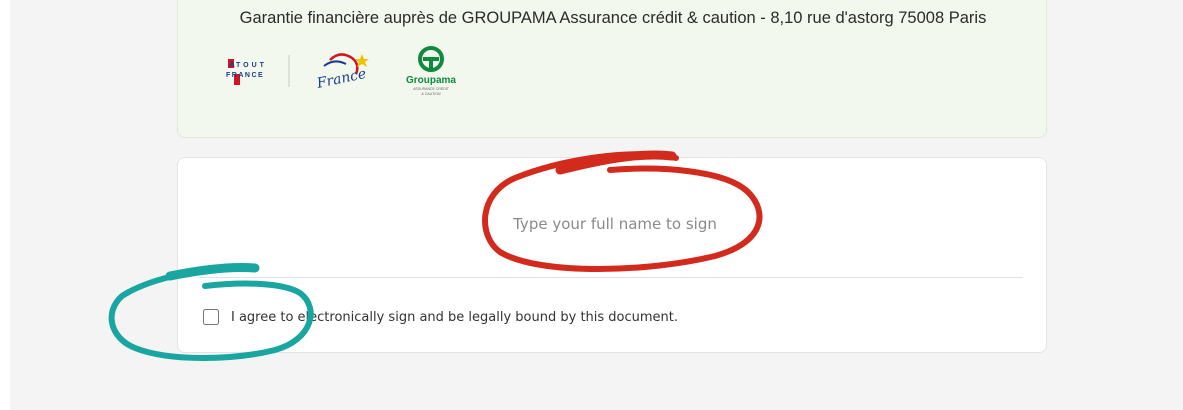 The image size is (1183, 410). What do you see at coordinates (341, 79) in the screenshot?
I see `france-logo-text: France` at bounding box center [341, 79].